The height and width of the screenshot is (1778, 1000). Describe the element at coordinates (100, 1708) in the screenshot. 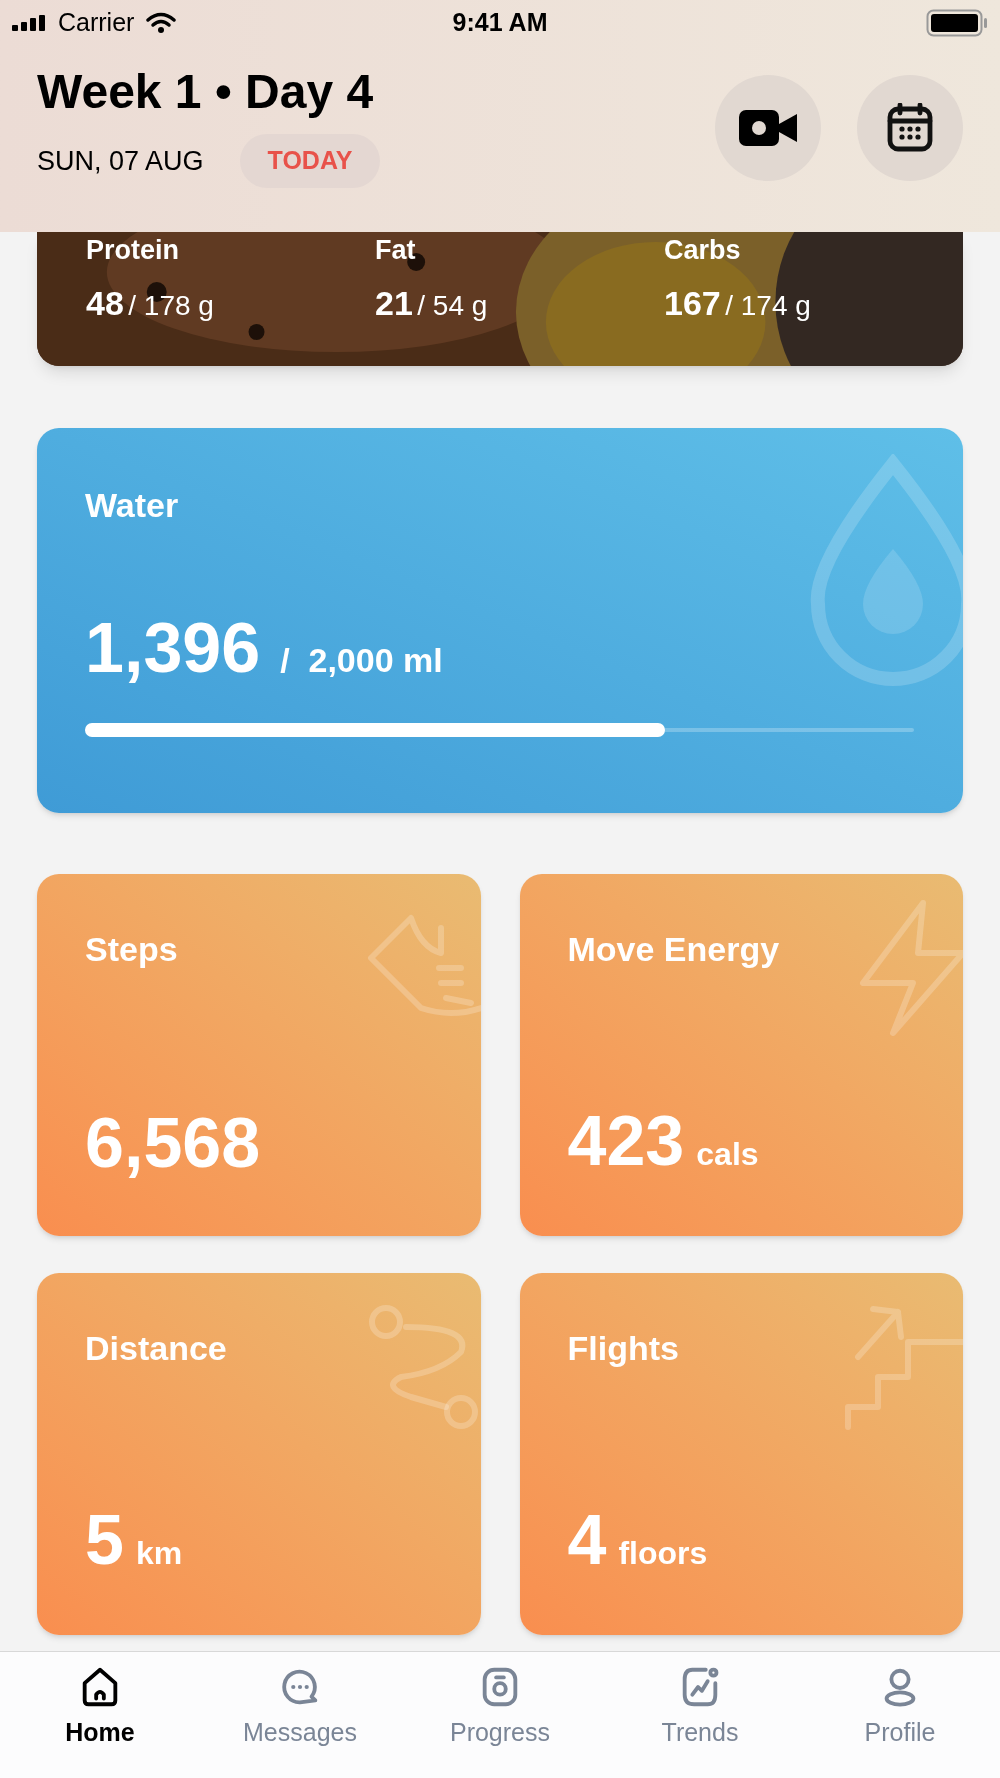

I see `tab-bar-item: Home` at that location.